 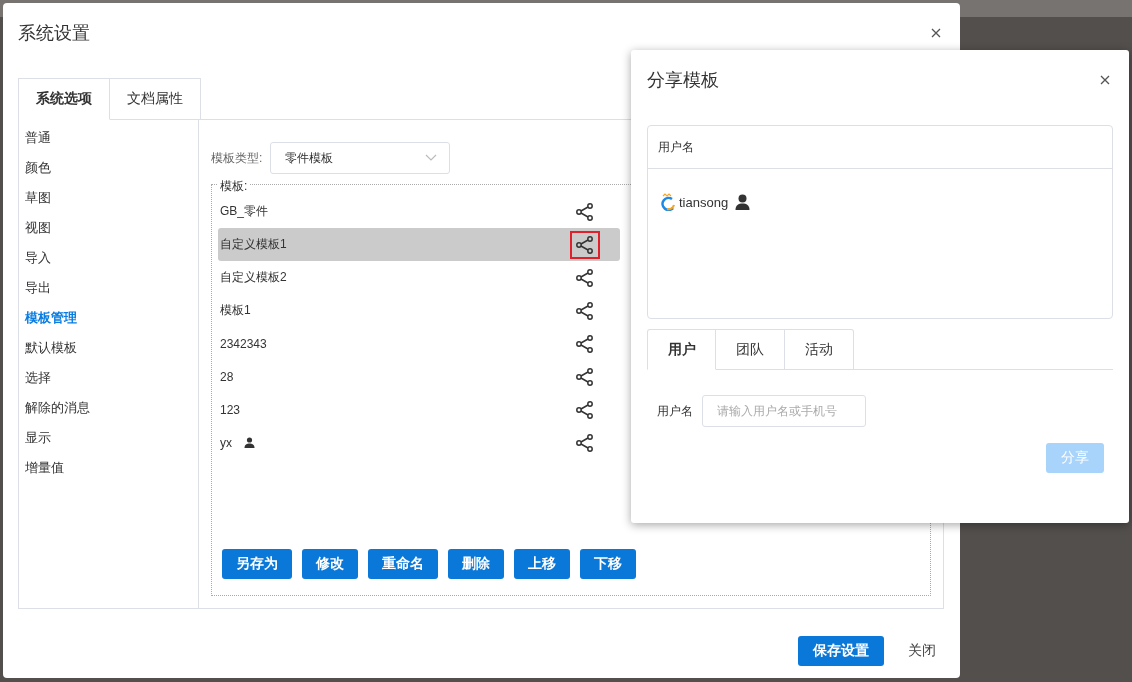 What do you see at coordinates (108, 378) in the screenshot?
I see `sidebar-item: 选择` at bounding box center [108, 378].